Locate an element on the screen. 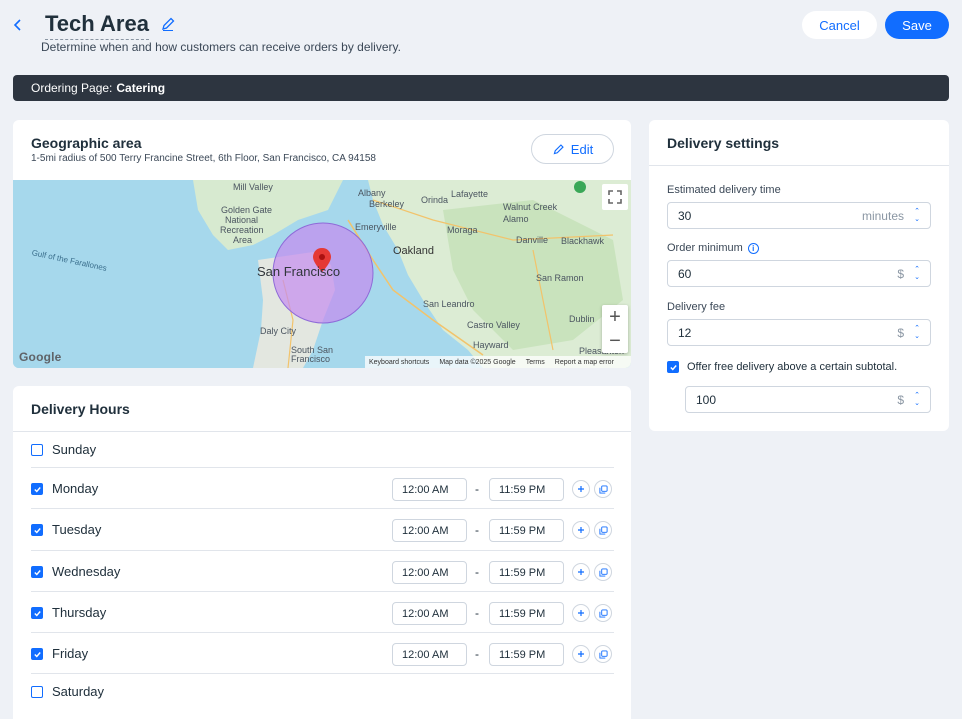 The image size is (962, 719). settings-title: Delivery settings is located at coordinates (723, 143).